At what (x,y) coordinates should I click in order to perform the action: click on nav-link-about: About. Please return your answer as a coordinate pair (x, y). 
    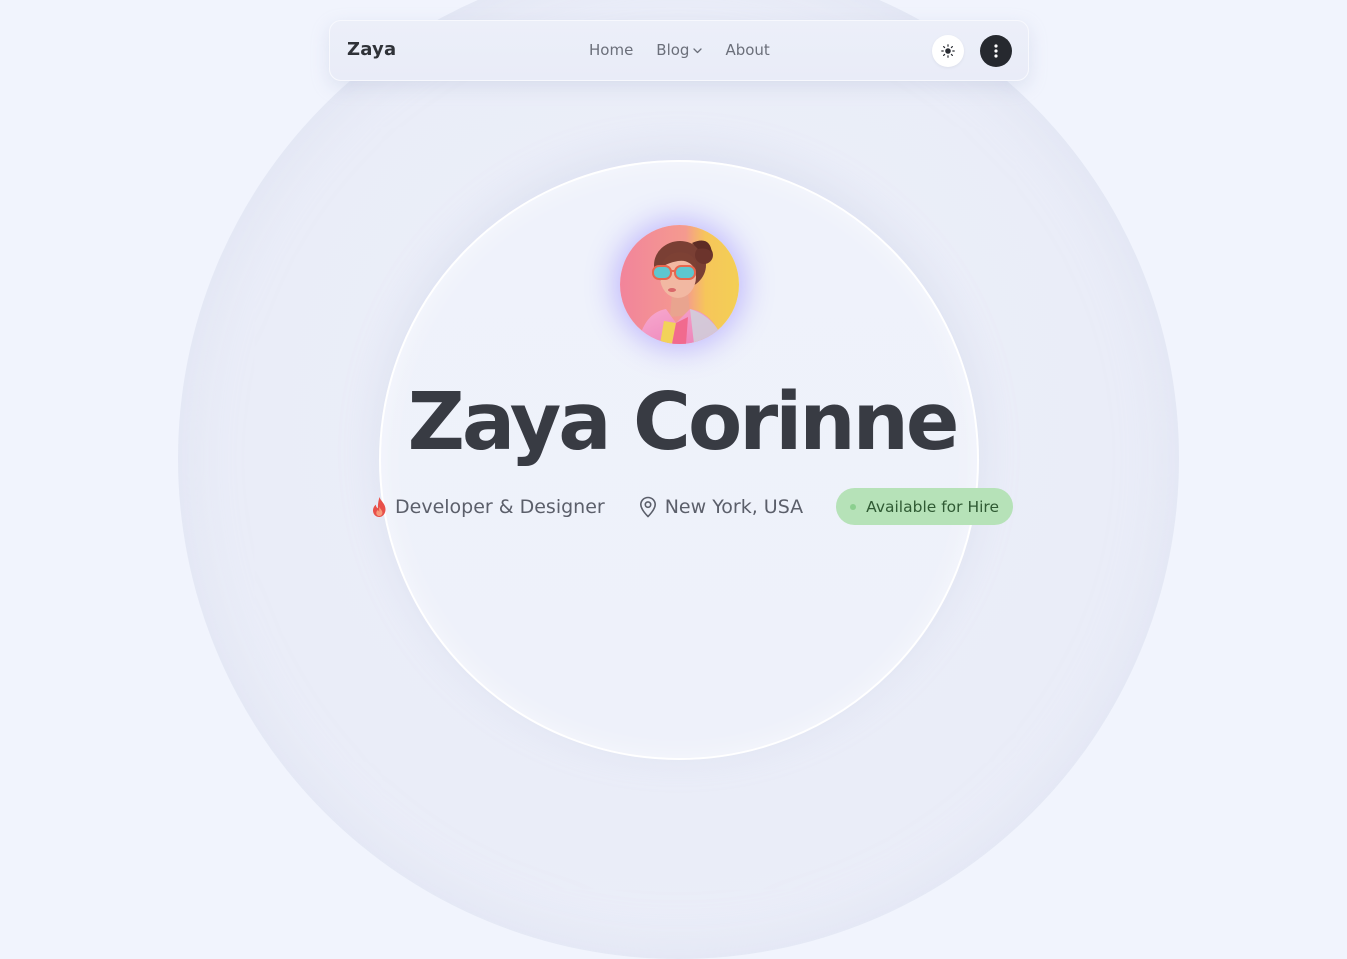
    Looking at the image, I should click on (747, 50).